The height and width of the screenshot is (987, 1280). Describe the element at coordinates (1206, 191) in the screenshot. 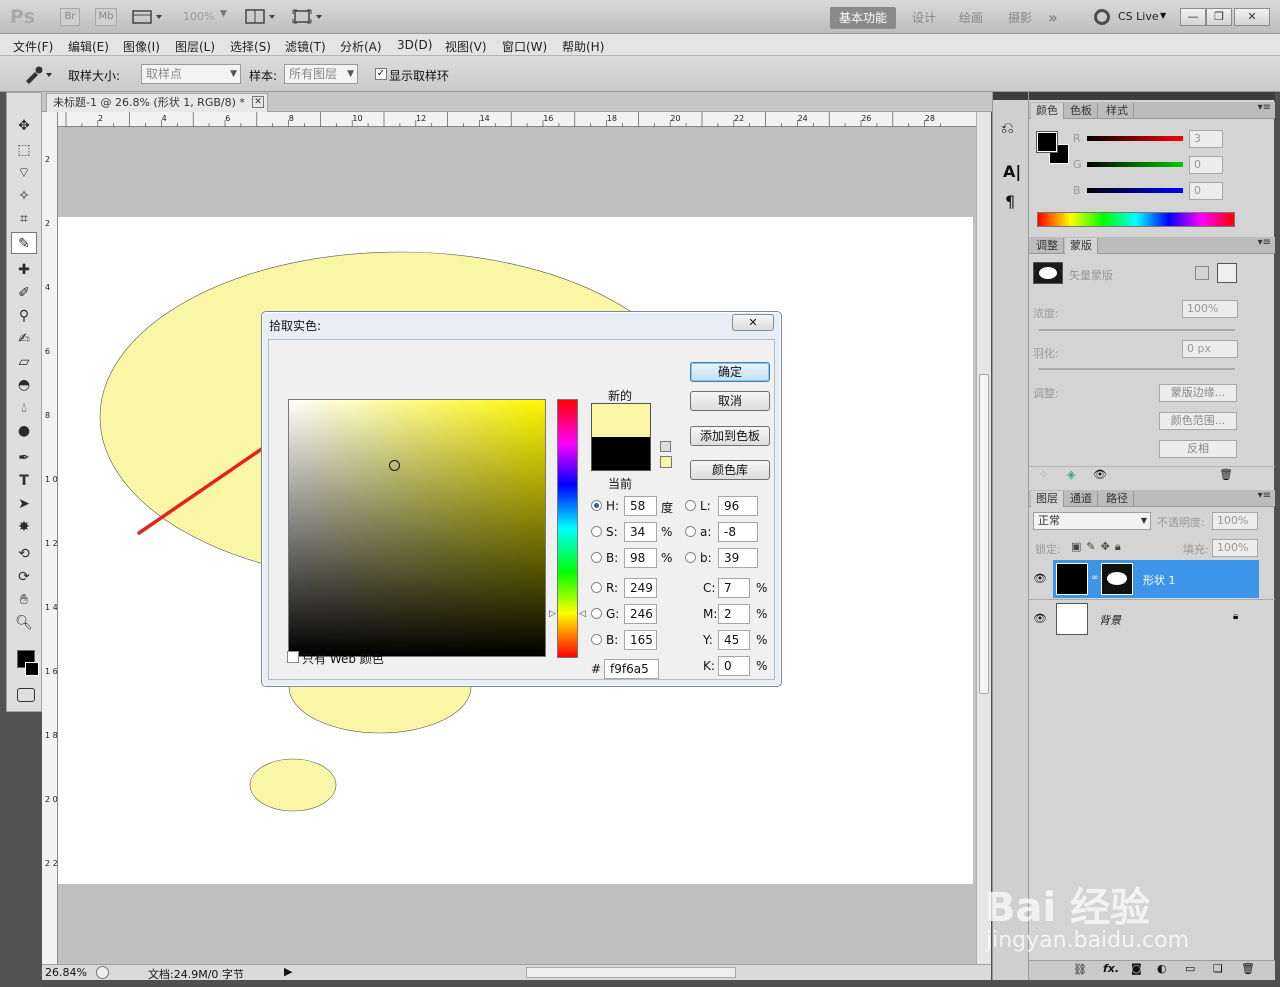

I see `b-value: 0` at that location.